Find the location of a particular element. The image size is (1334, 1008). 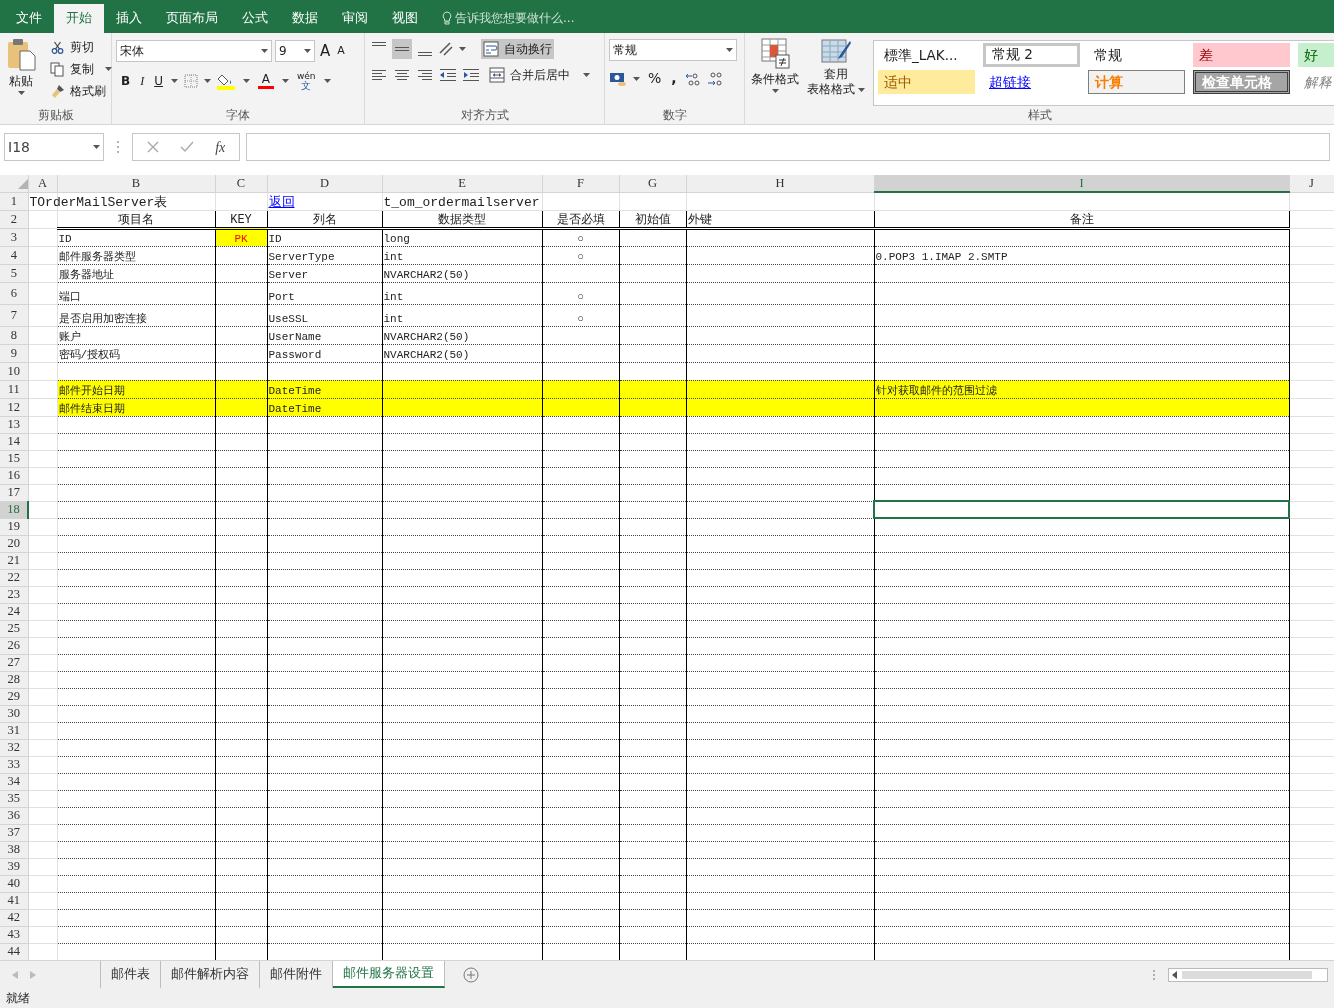

paste-button: 粘贴 is located at coordinates (21, 71).